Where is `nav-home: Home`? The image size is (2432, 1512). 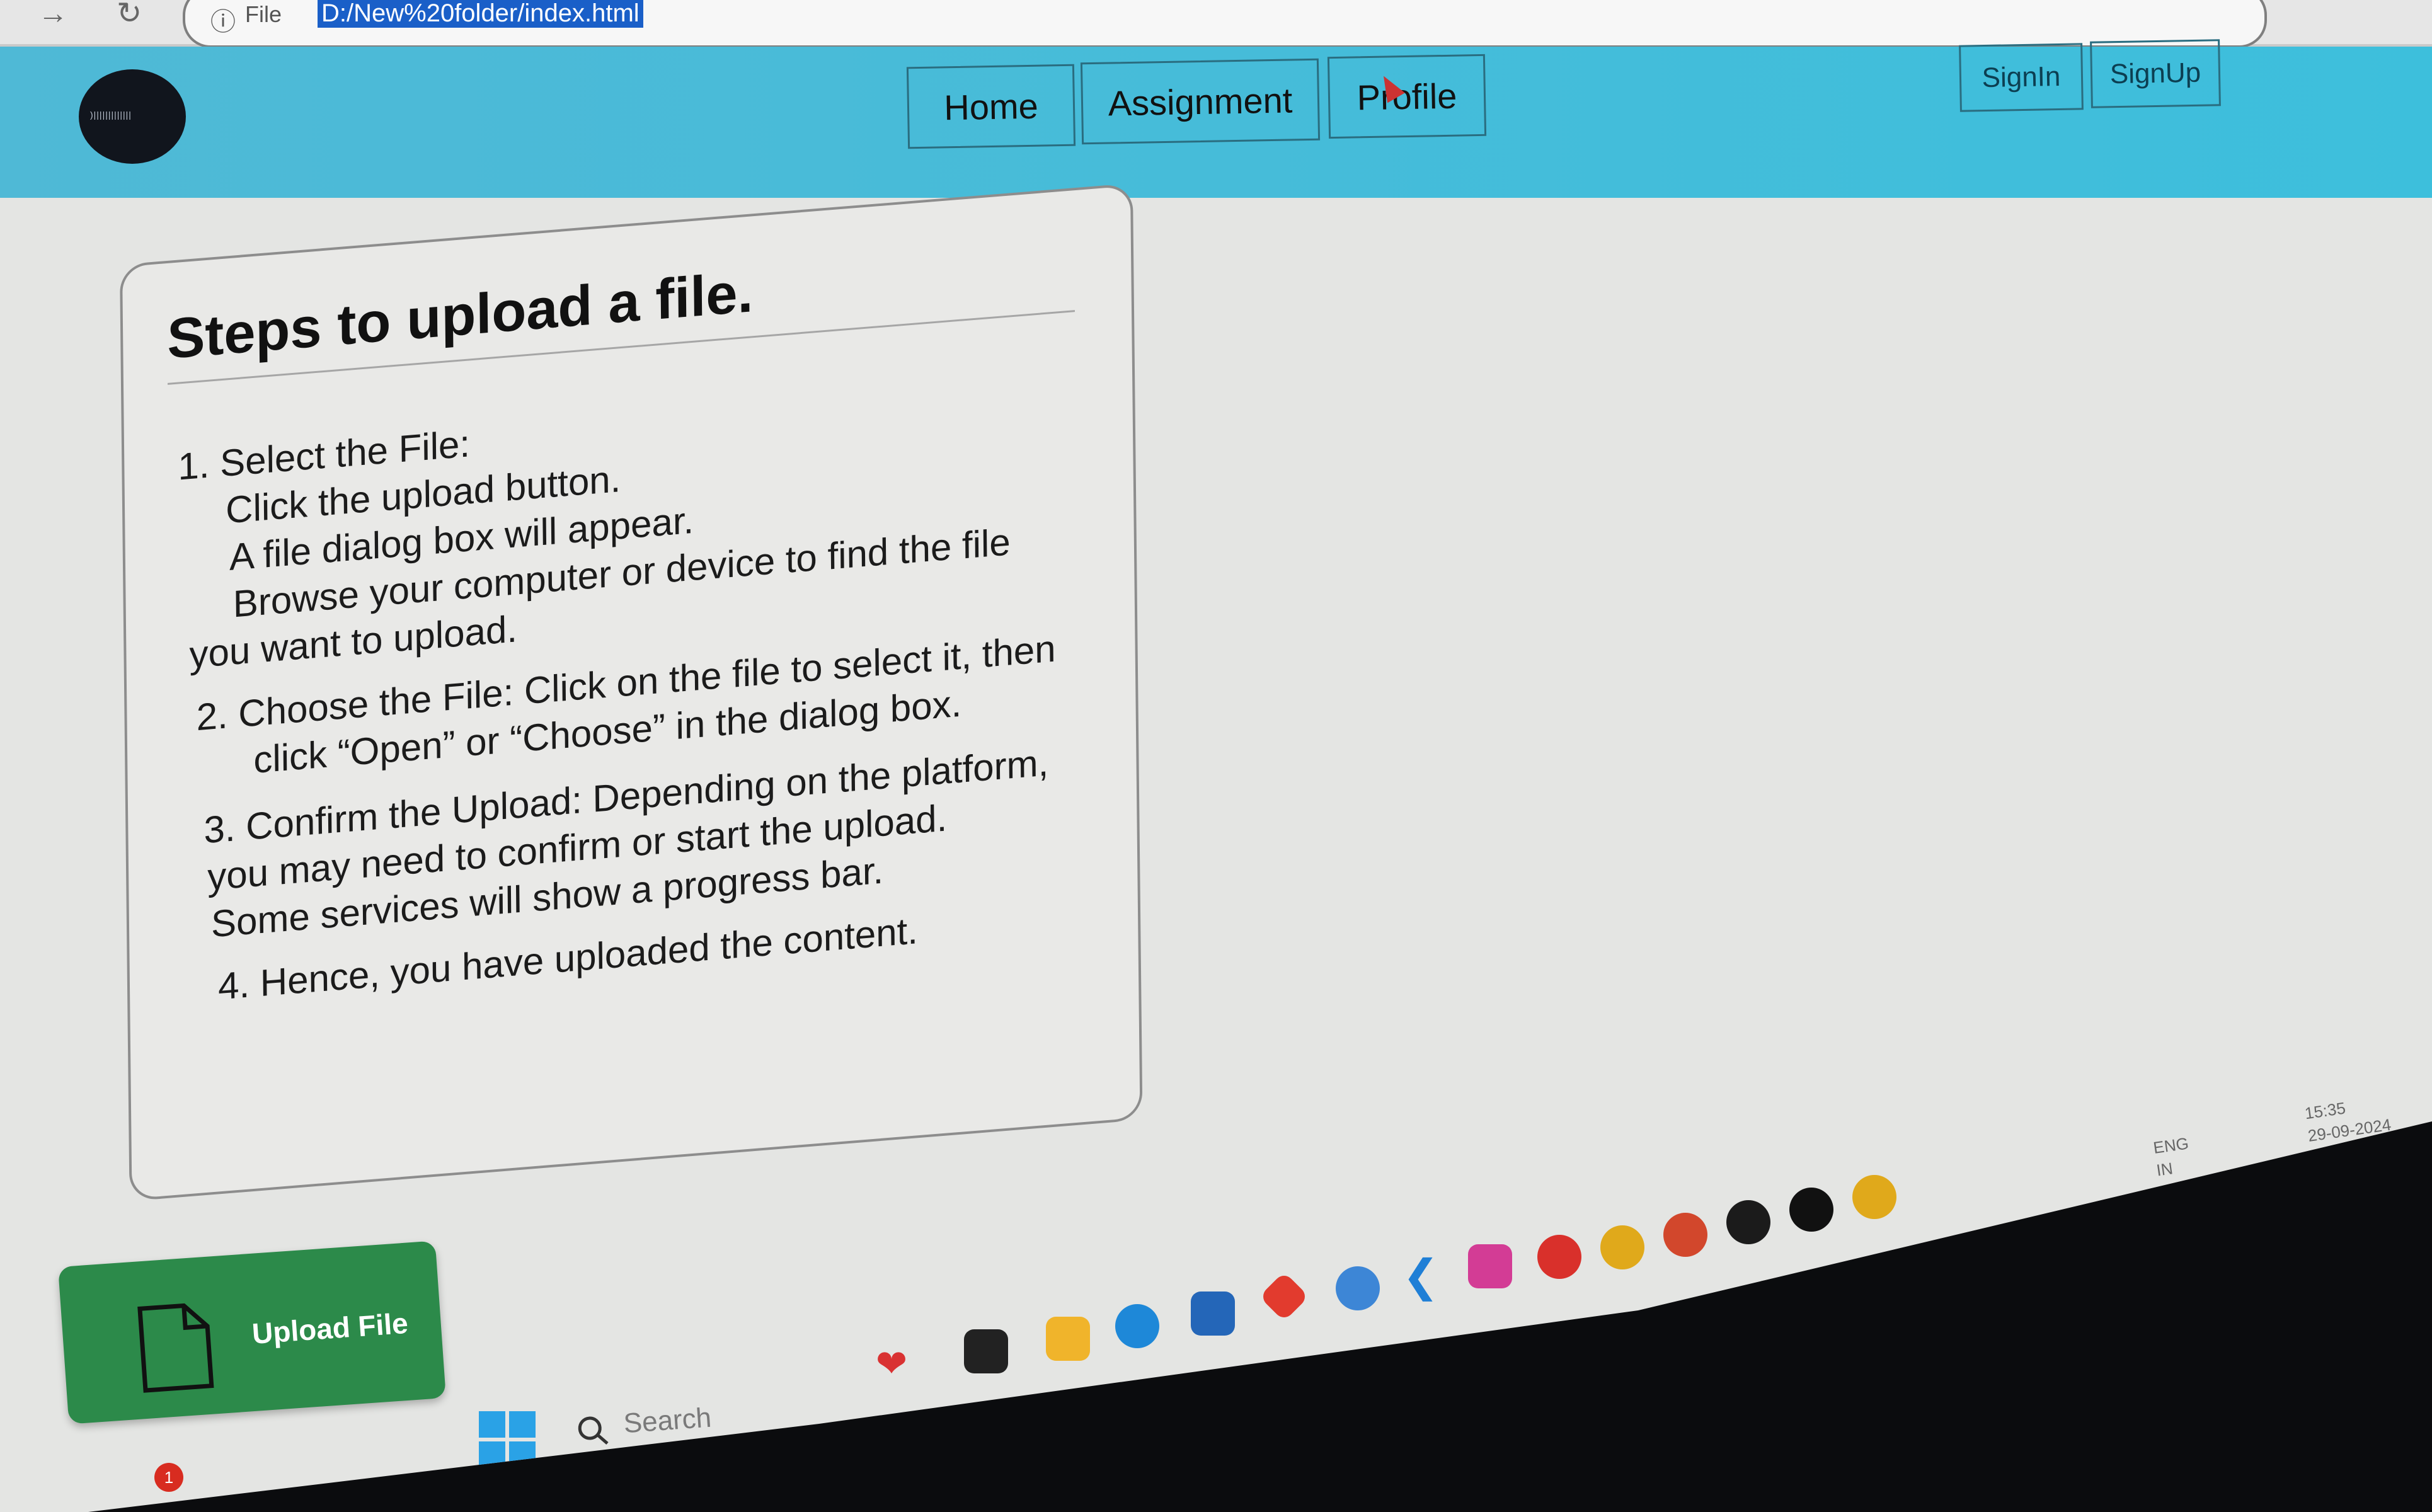
nav-home: Home is located at coordinates (991, 106).